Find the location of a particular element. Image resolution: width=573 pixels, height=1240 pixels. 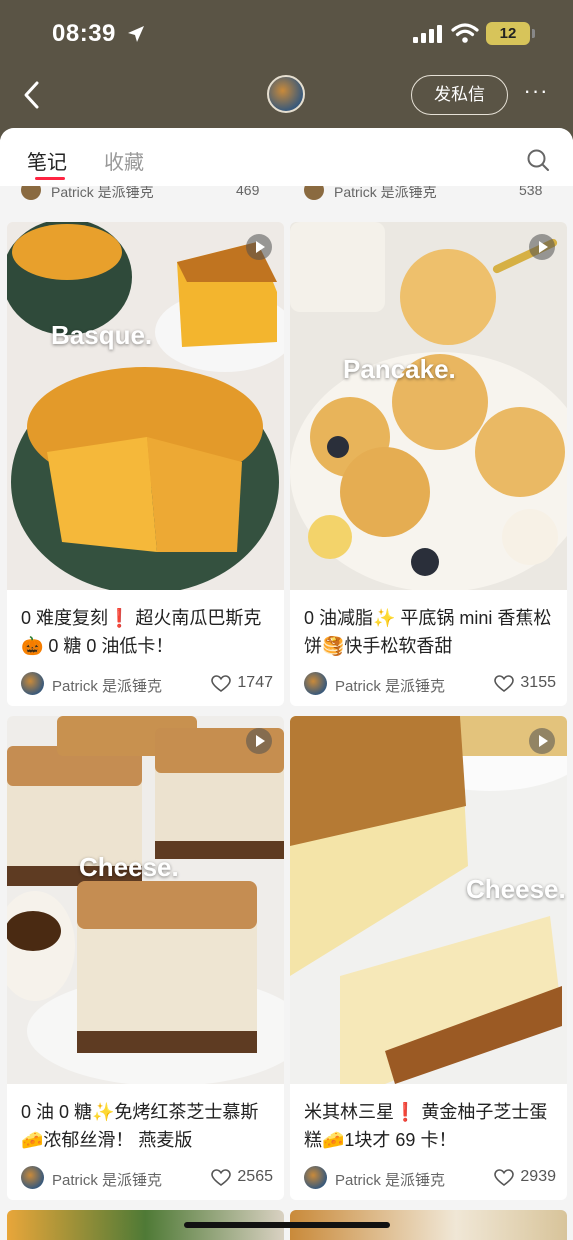

home-indicator is located at coordinates (287, 1225).